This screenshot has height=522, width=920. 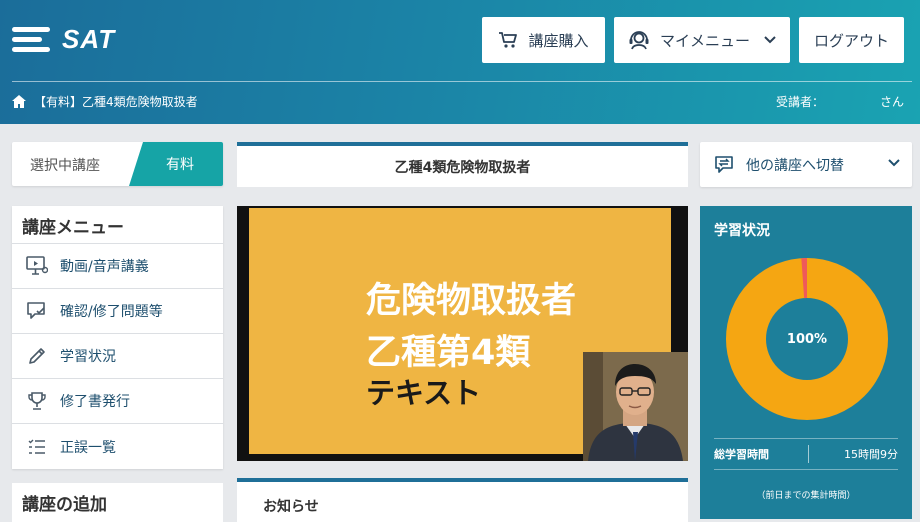 What do you see at coordinates (462, 500) in the screenshot?
I see `notice-panel: お知らせ` at bounding box center [462, 500].